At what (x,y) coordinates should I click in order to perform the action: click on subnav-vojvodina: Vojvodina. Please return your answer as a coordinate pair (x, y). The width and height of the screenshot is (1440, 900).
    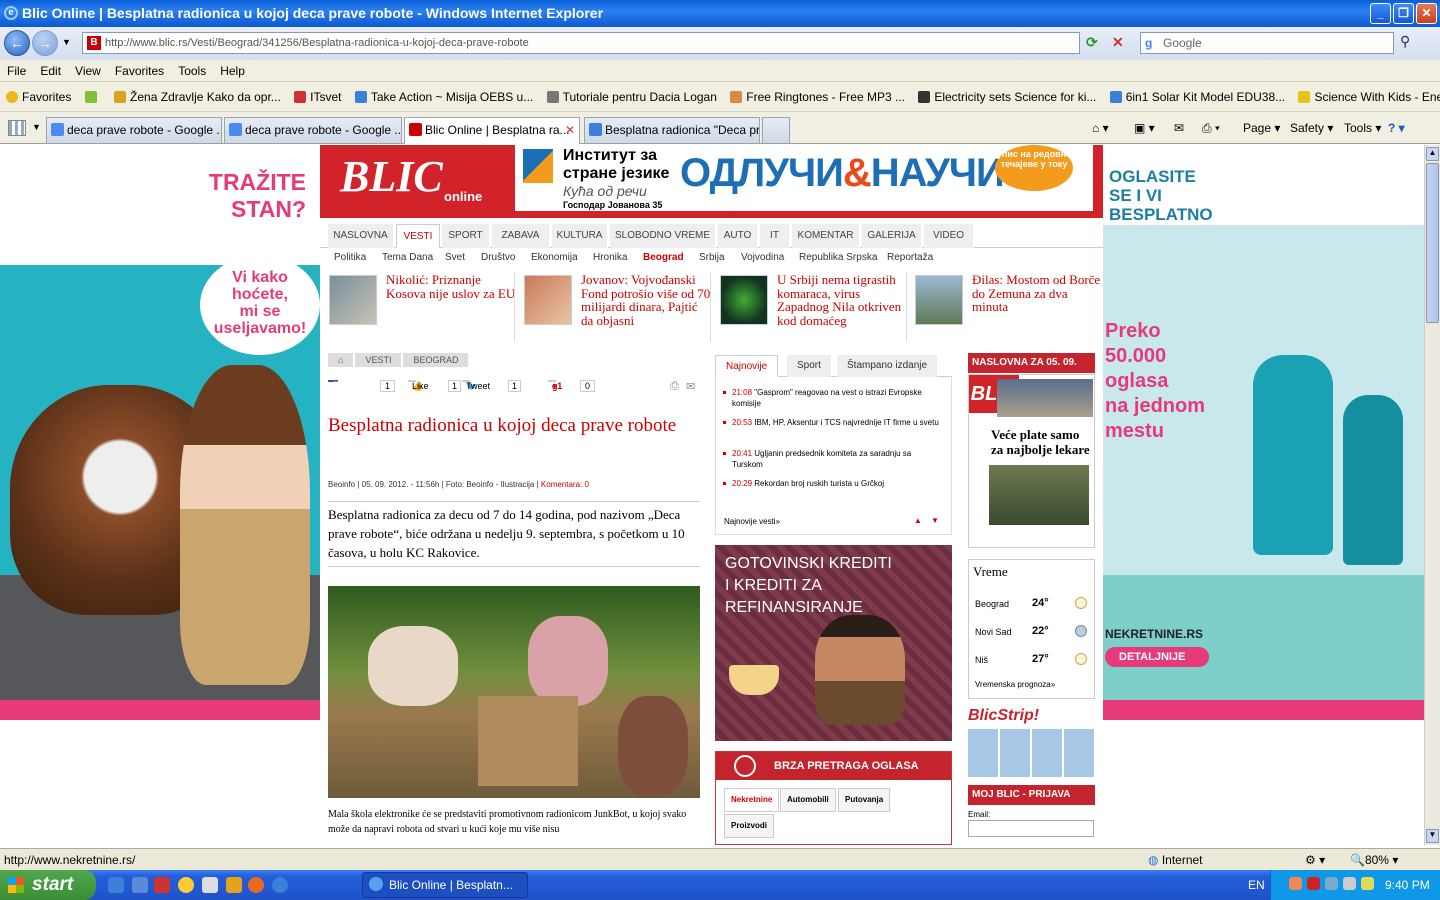
    Looking at the image, I should click on (762, 257).